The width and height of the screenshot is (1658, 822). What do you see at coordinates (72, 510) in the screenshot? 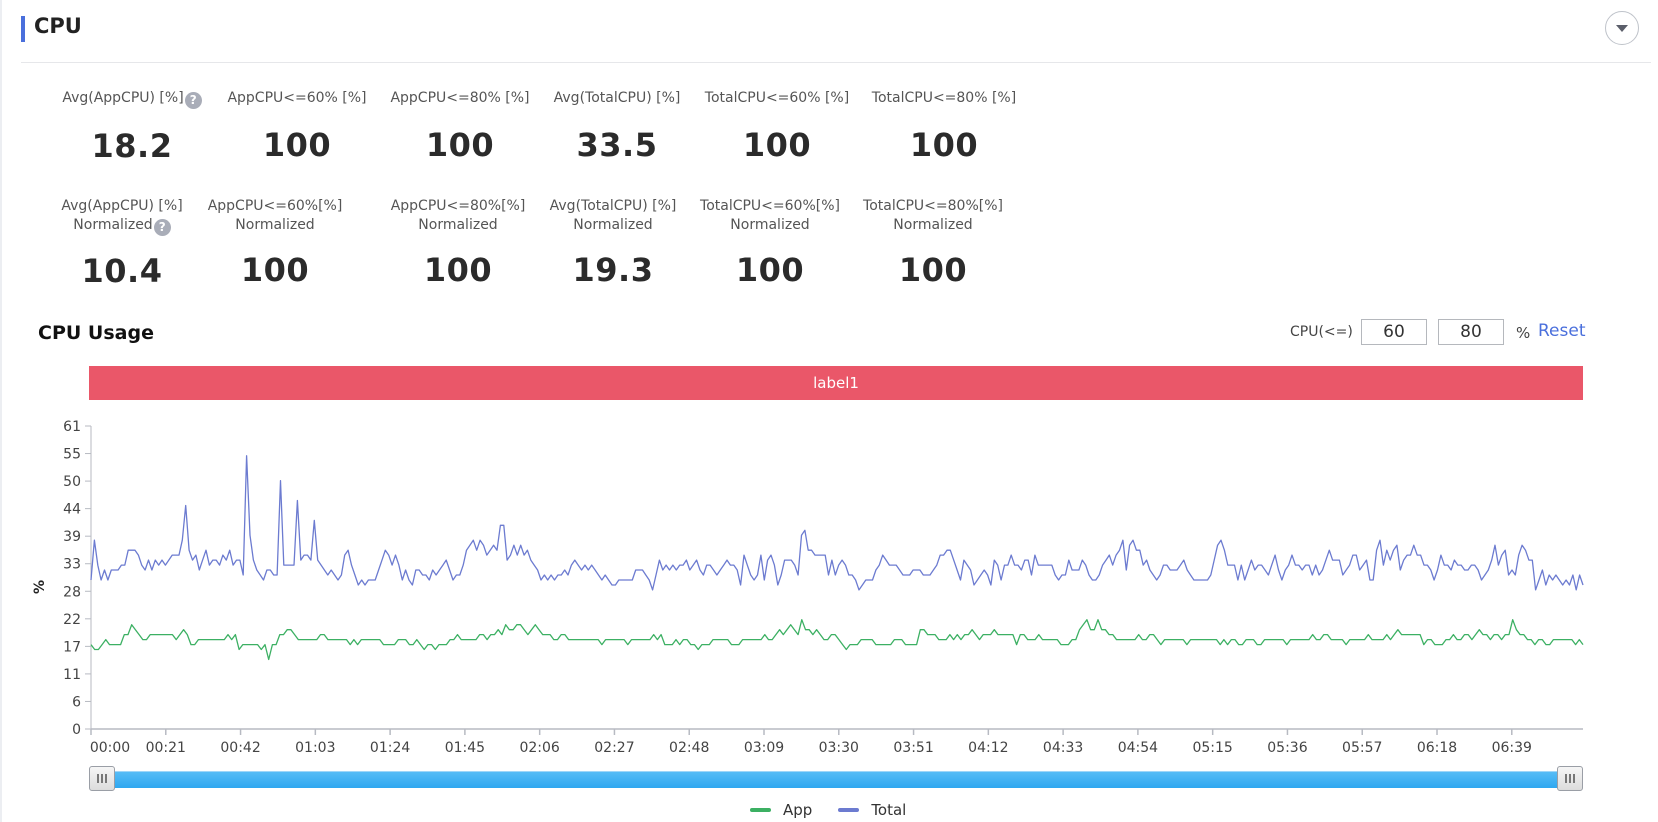
I see `y-tick-label: 44` at bounding box center [72, 510].